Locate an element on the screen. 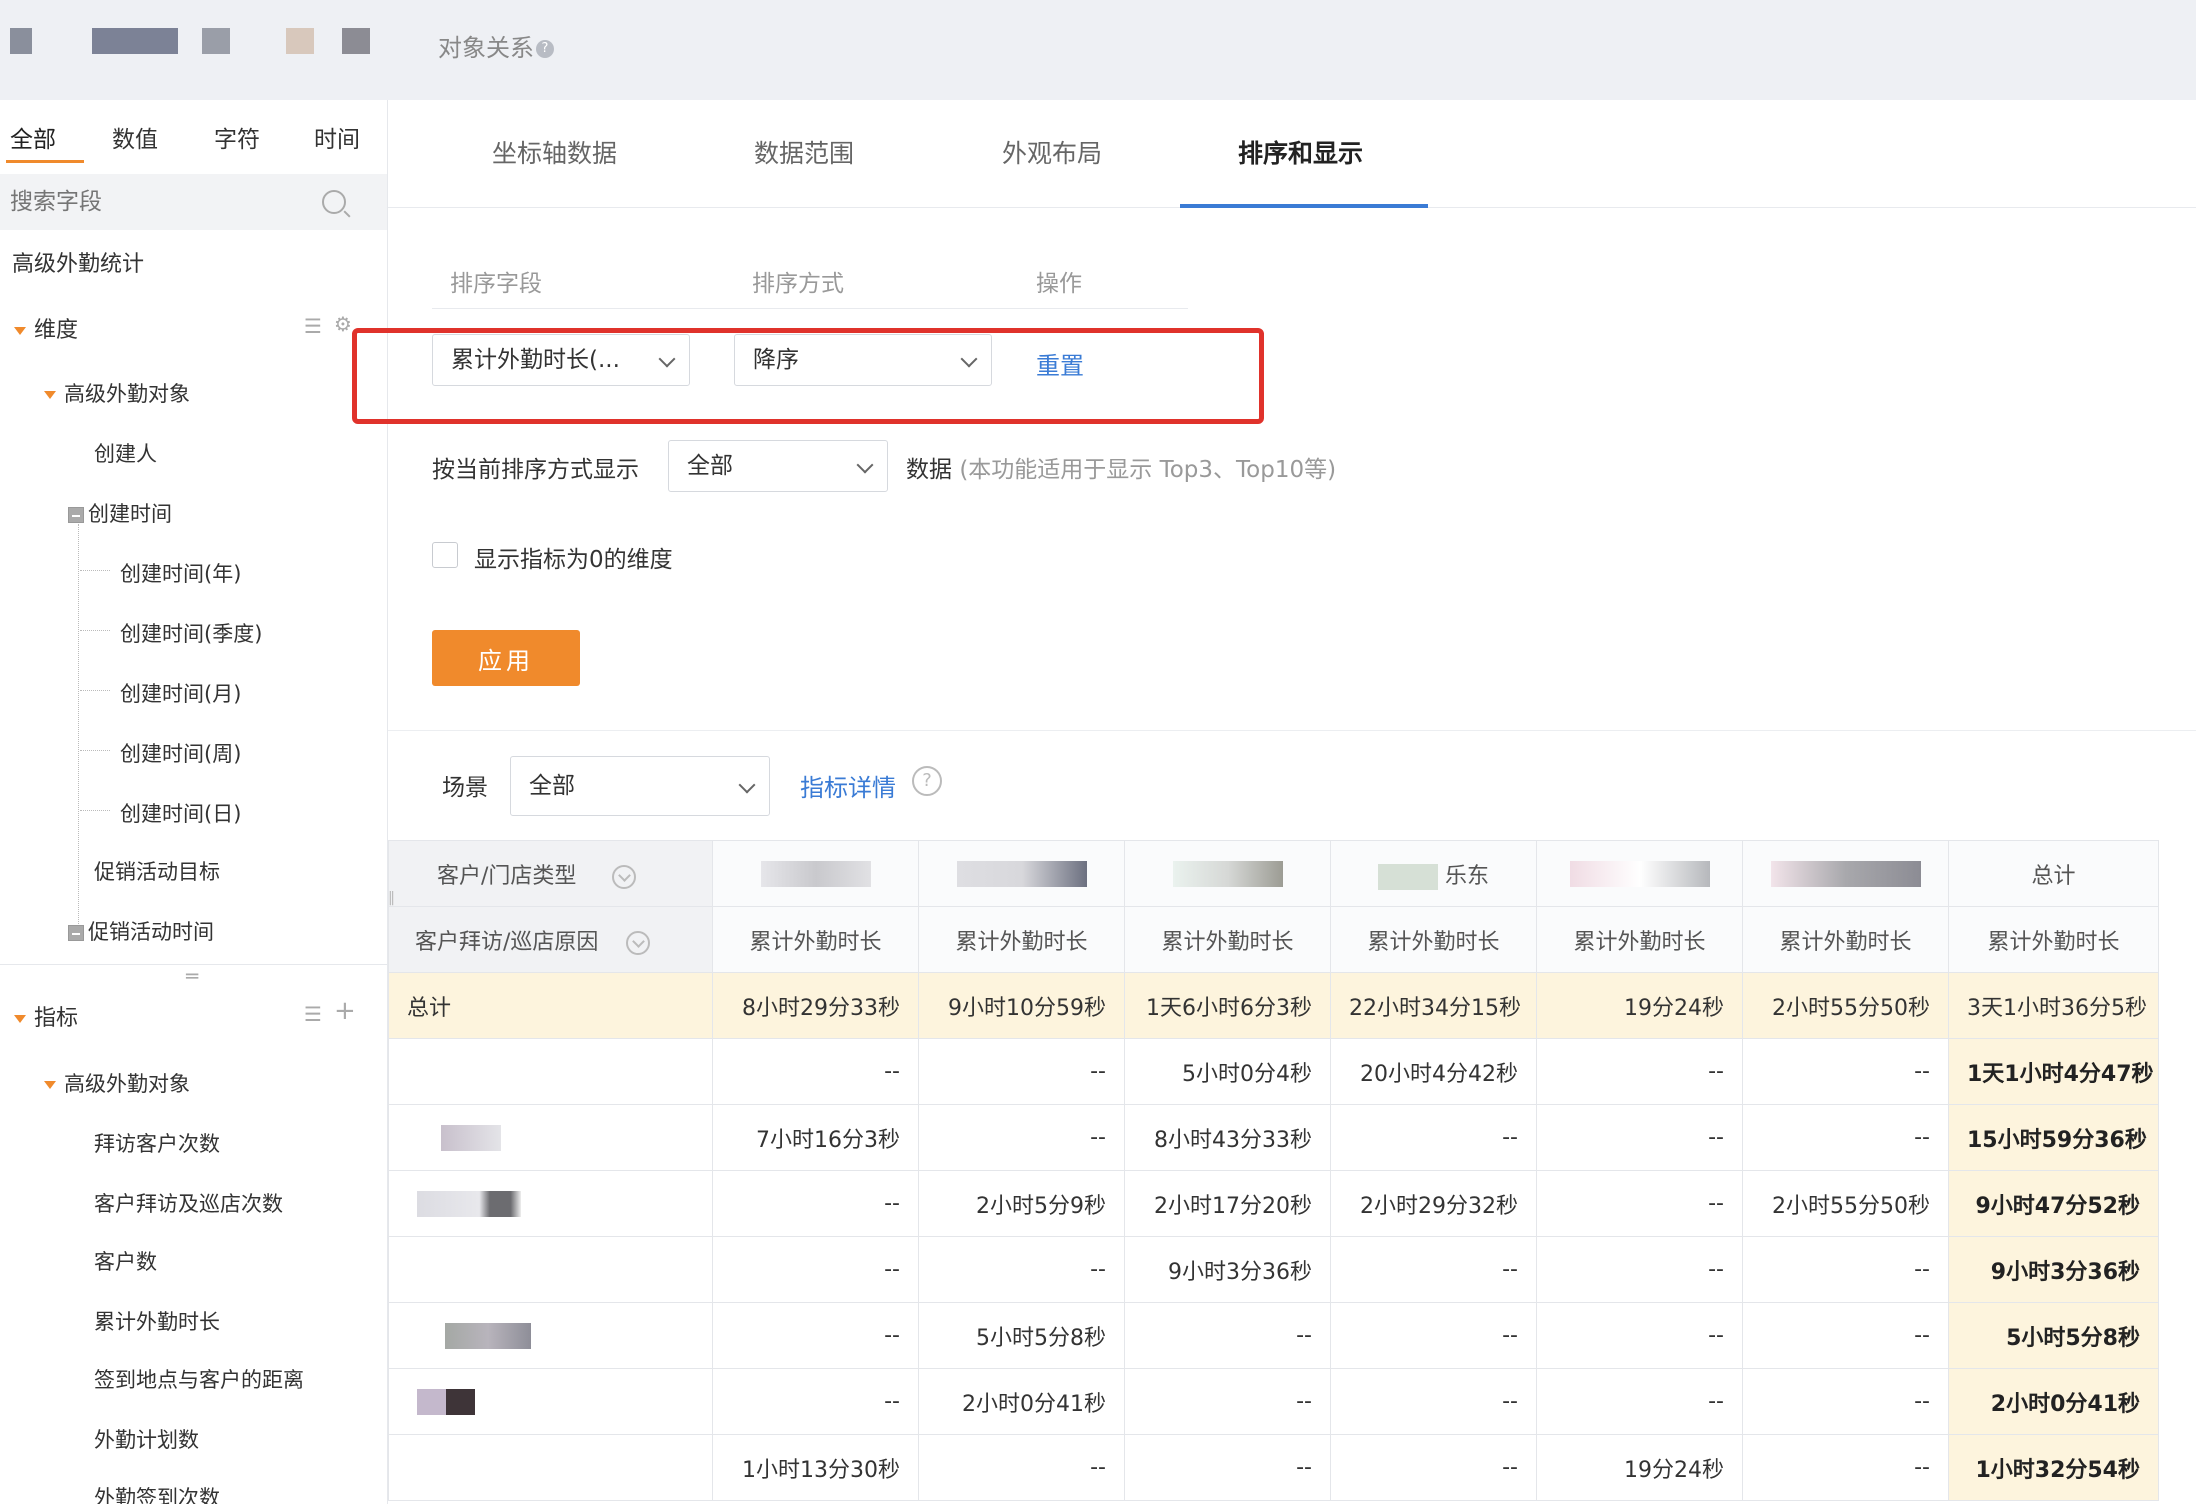 The width and height of the screenshot is (2196, 1504). tab-axis-data: 坐标轴数据 is located at coordinates (554, 152).